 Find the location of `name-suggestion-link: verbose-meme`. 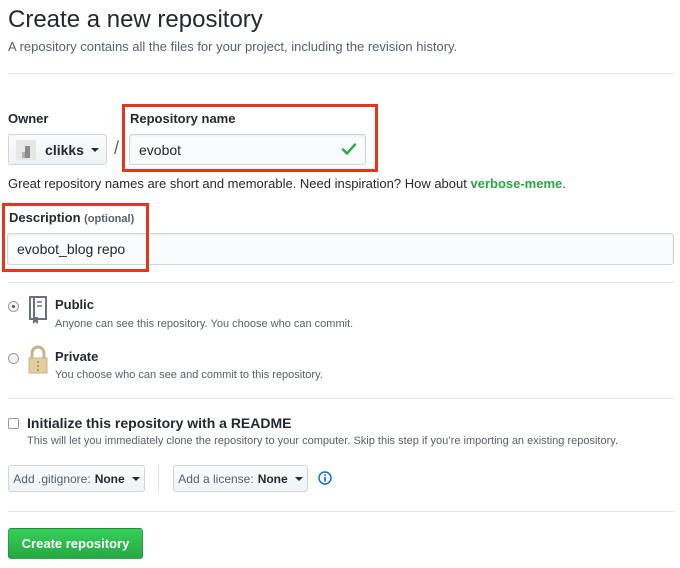

name-suggestion-link: verbose-meme is located at coordinates (516, 183).